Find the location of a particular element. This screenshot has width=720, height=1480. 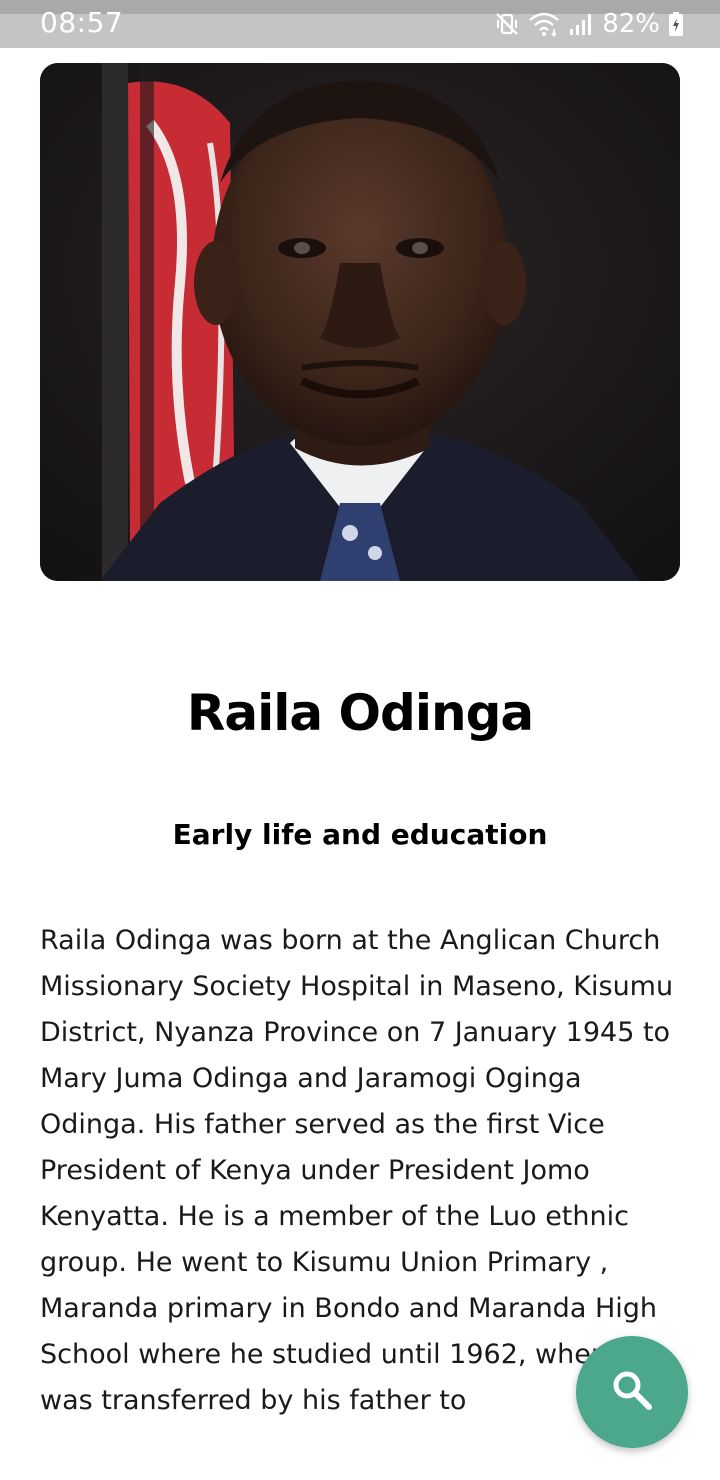

status-bar: 08:57 82% is located at coordinates (360, 24).